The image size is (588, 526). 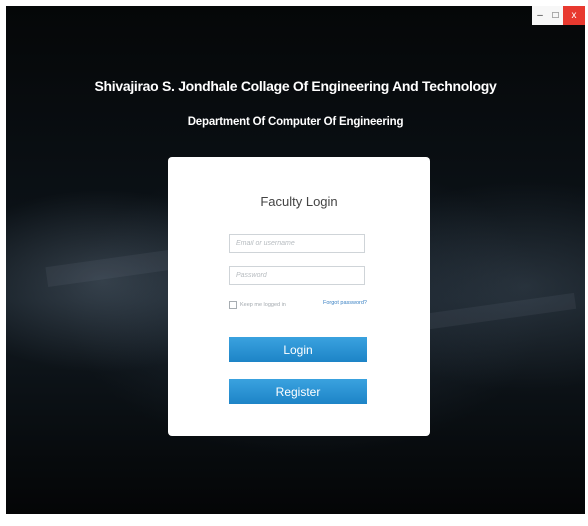 I want to click on remember-me-label: Keep me logged in, so click(x=263, y=305).